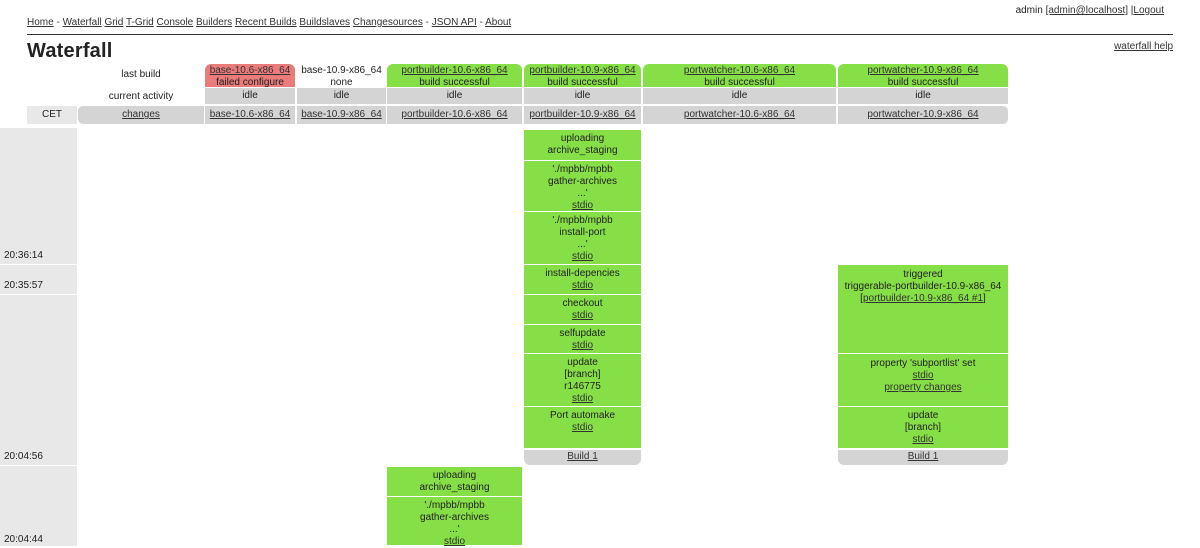  I want to click on step-name: install-depencies, so click(582, 273).